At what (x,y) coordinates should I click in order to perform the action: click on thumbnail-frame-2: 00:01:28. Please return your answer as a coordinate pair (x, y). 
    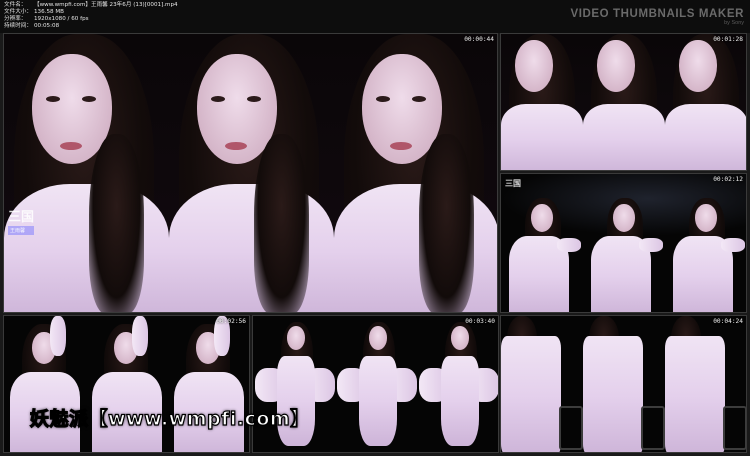
    Looking at the image, I should click on (623, 102).